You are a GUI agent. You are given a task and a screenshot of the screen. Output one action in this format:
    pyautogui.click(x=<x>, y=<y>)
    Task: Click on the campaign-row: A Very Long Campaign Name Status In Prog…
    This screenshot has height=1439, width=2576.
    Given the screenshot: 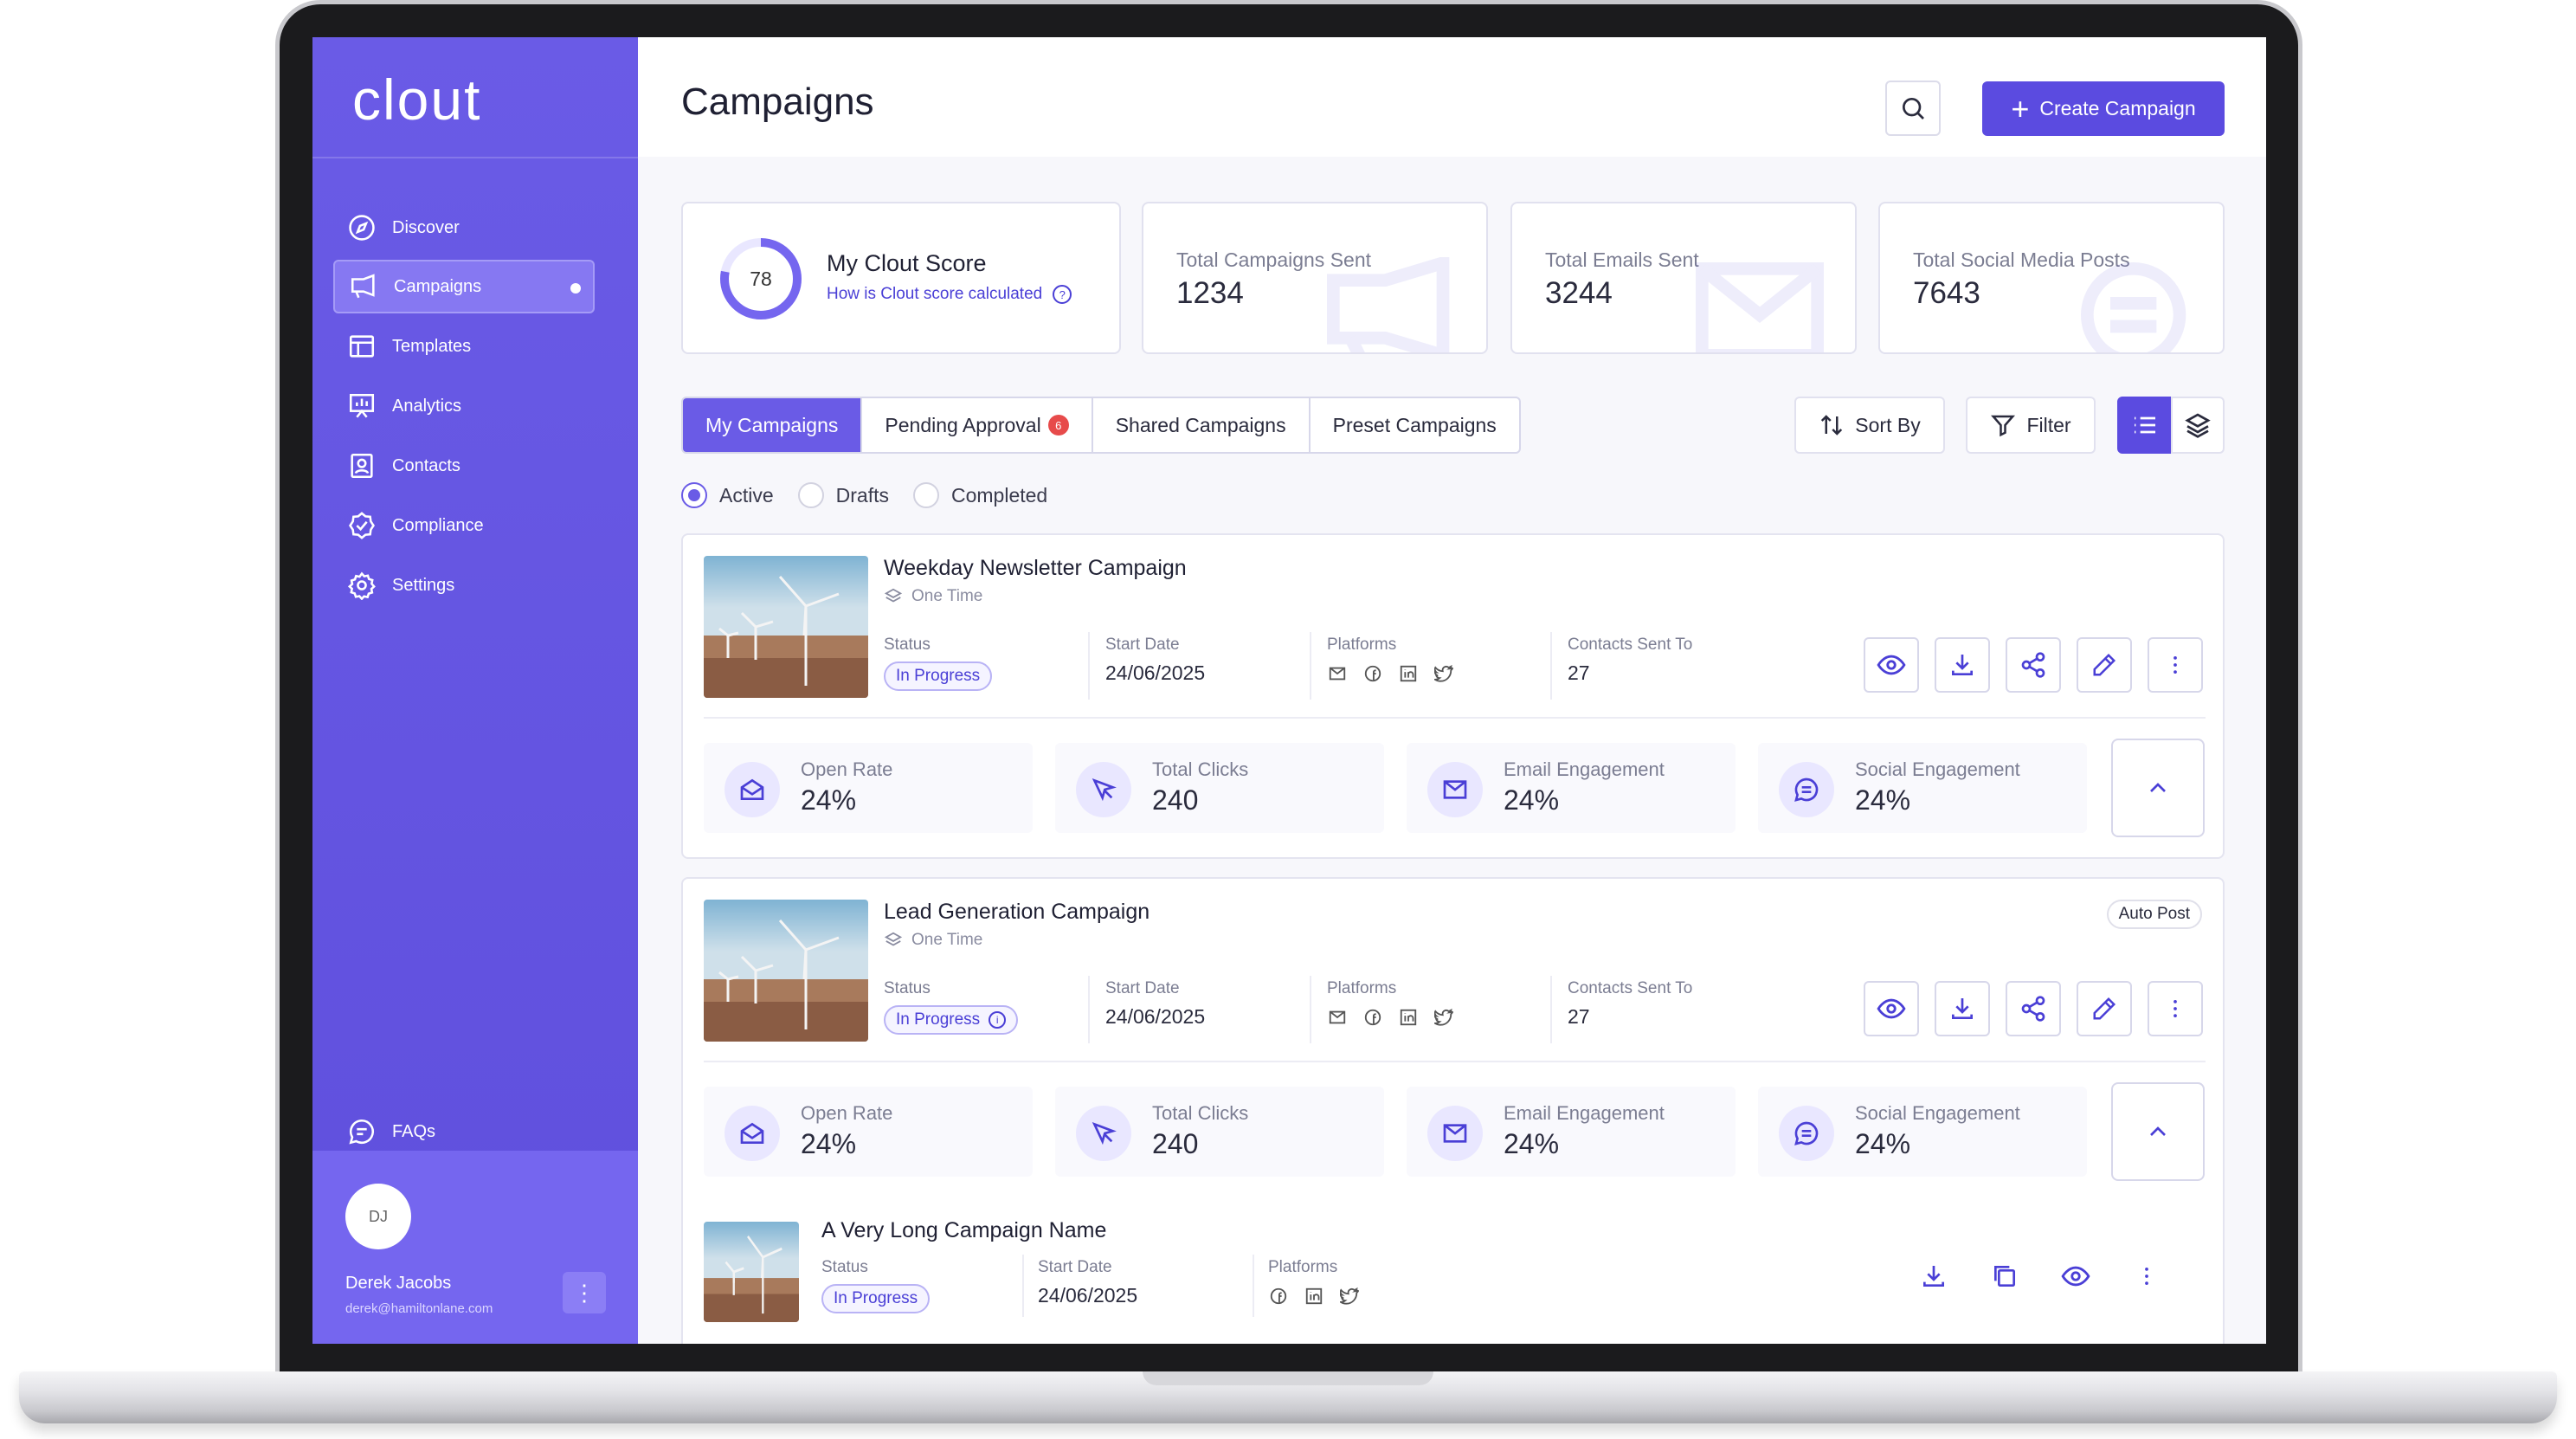 What is the action you would take?
    pyautogui.click(x=1453, y=1272)
    